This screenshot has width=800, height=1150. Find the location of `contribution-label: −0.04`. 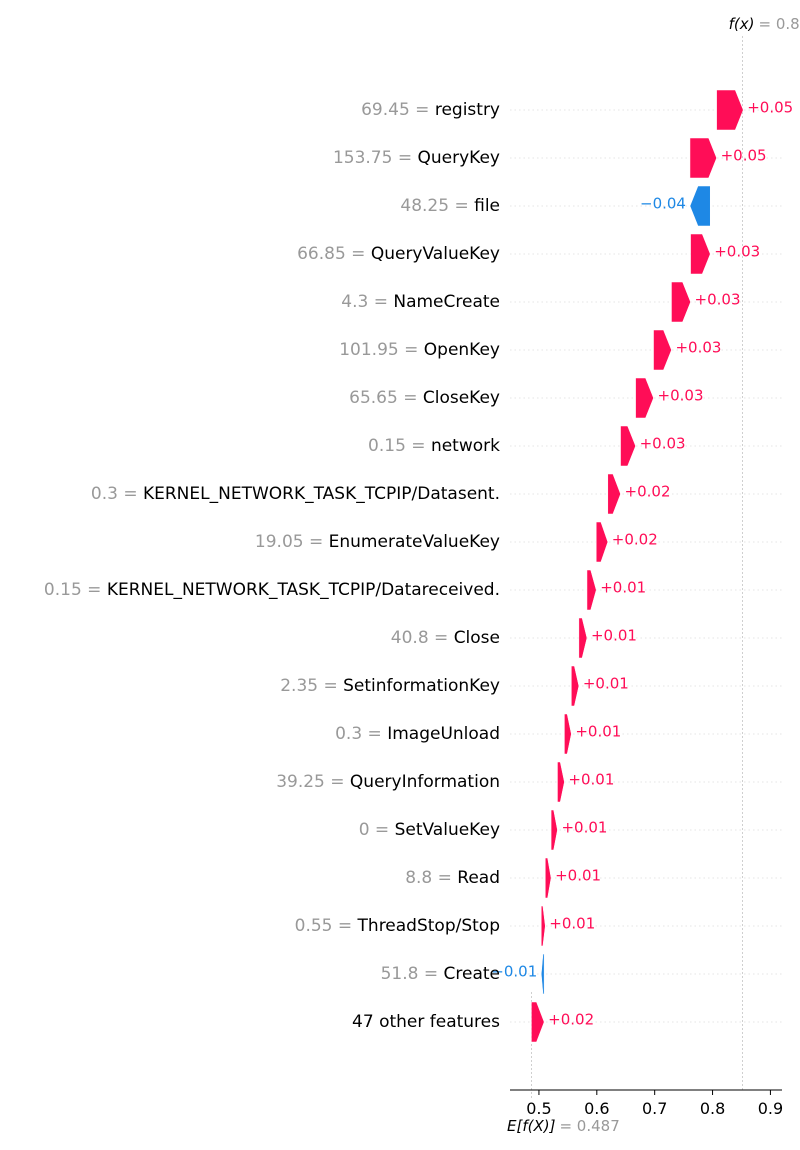

contribution-label: −0.04 is located at coordinates (663, 204).